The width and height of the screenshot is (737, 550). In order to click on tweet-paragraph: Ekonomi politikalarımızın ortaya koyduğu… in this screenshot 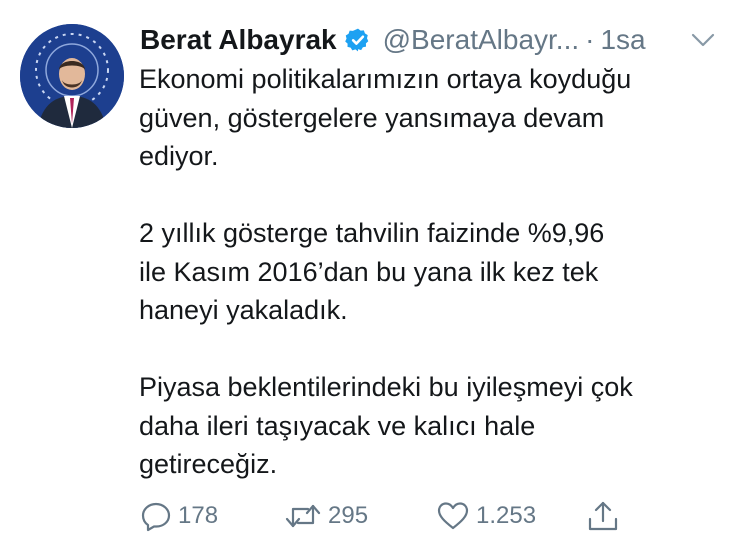, I will do `click(385, 117)`.